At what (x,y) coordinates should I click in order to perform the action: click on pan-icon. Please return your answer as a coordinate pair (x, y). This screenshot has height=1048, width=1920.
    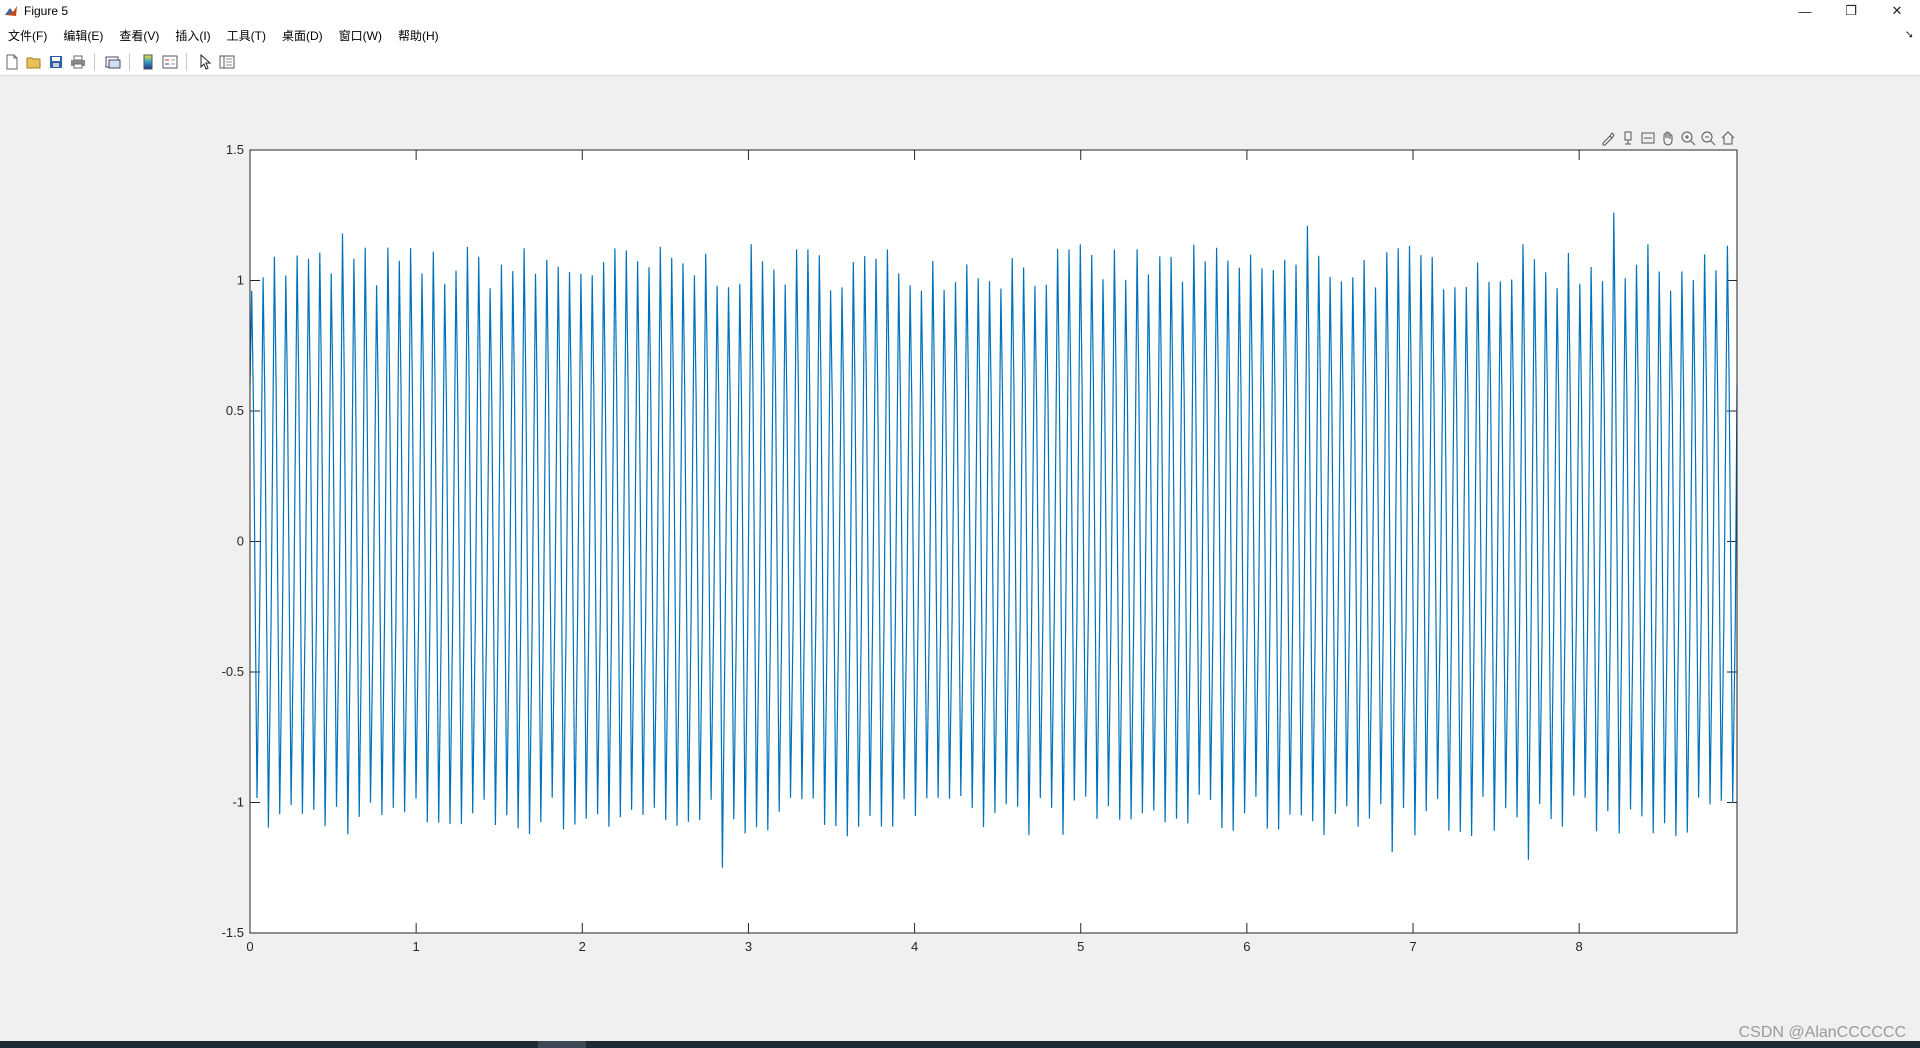
    Looking at the image, I should click on (1668, 138).